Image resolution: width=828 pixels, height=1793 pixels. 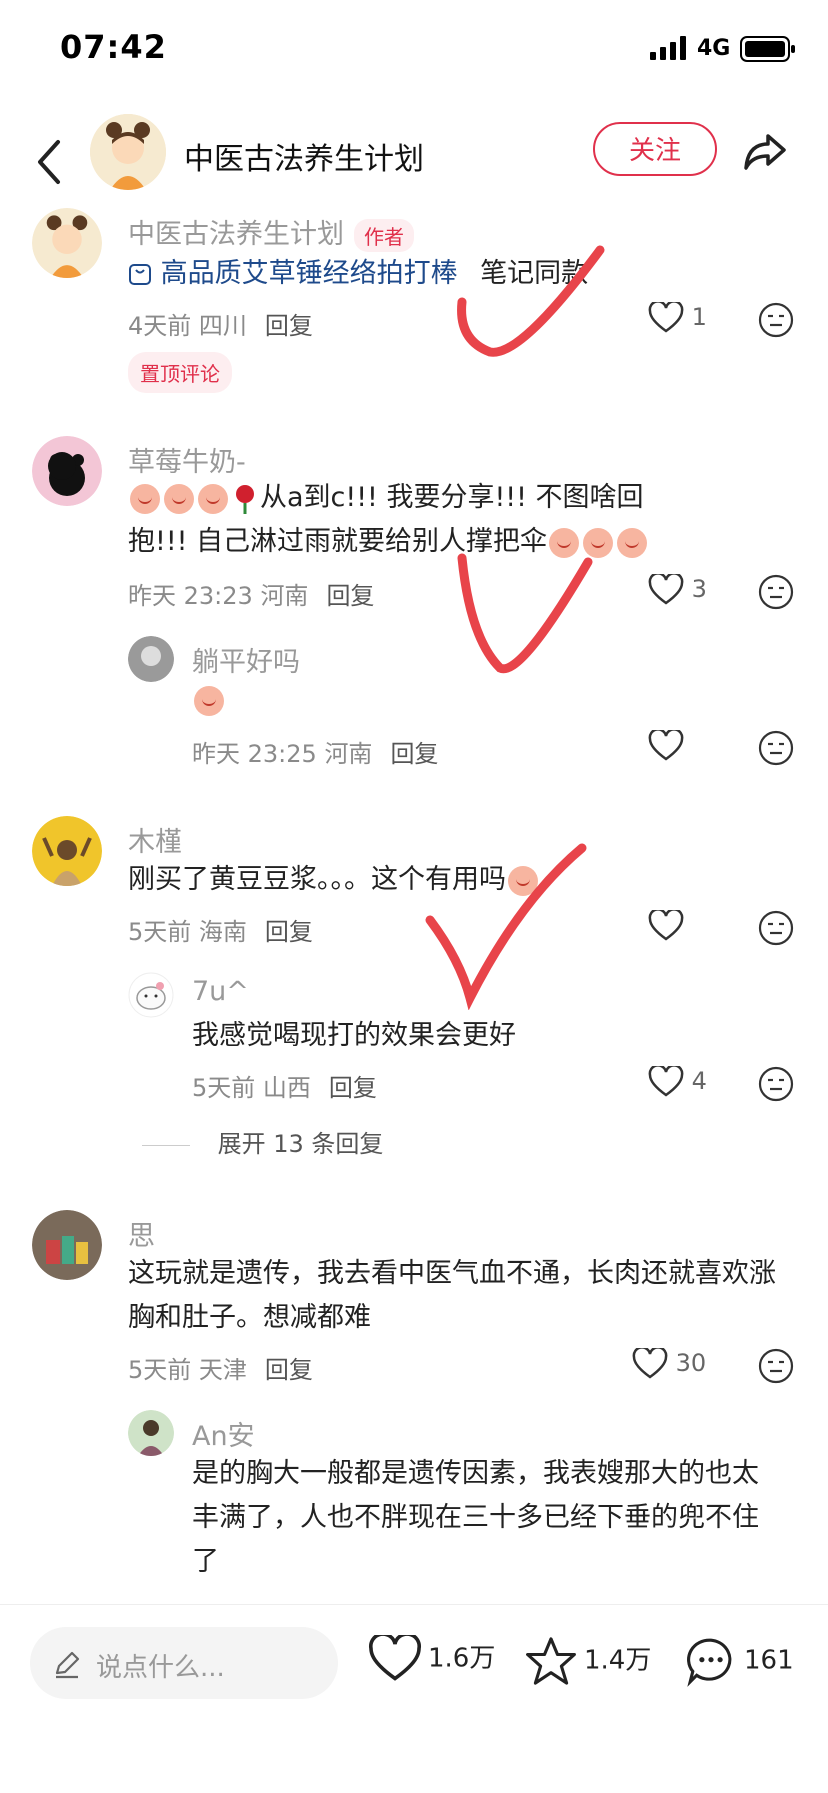 I want to click on back-arrow-icon, so click(x=50, y=162).